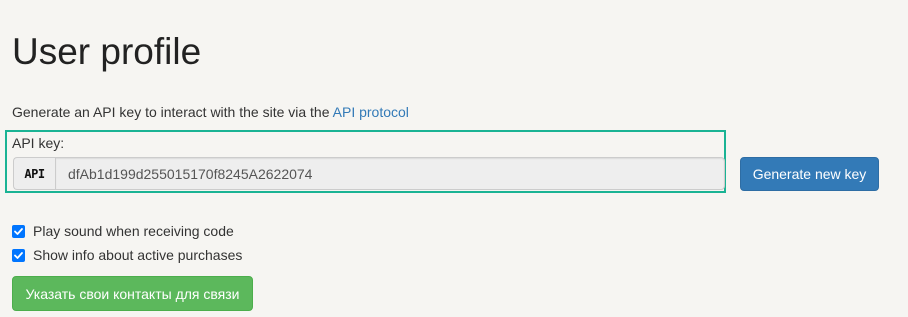 This screenshot has width=908, height=317. I want to click on play-sound-checkbox, so click(18, 231).